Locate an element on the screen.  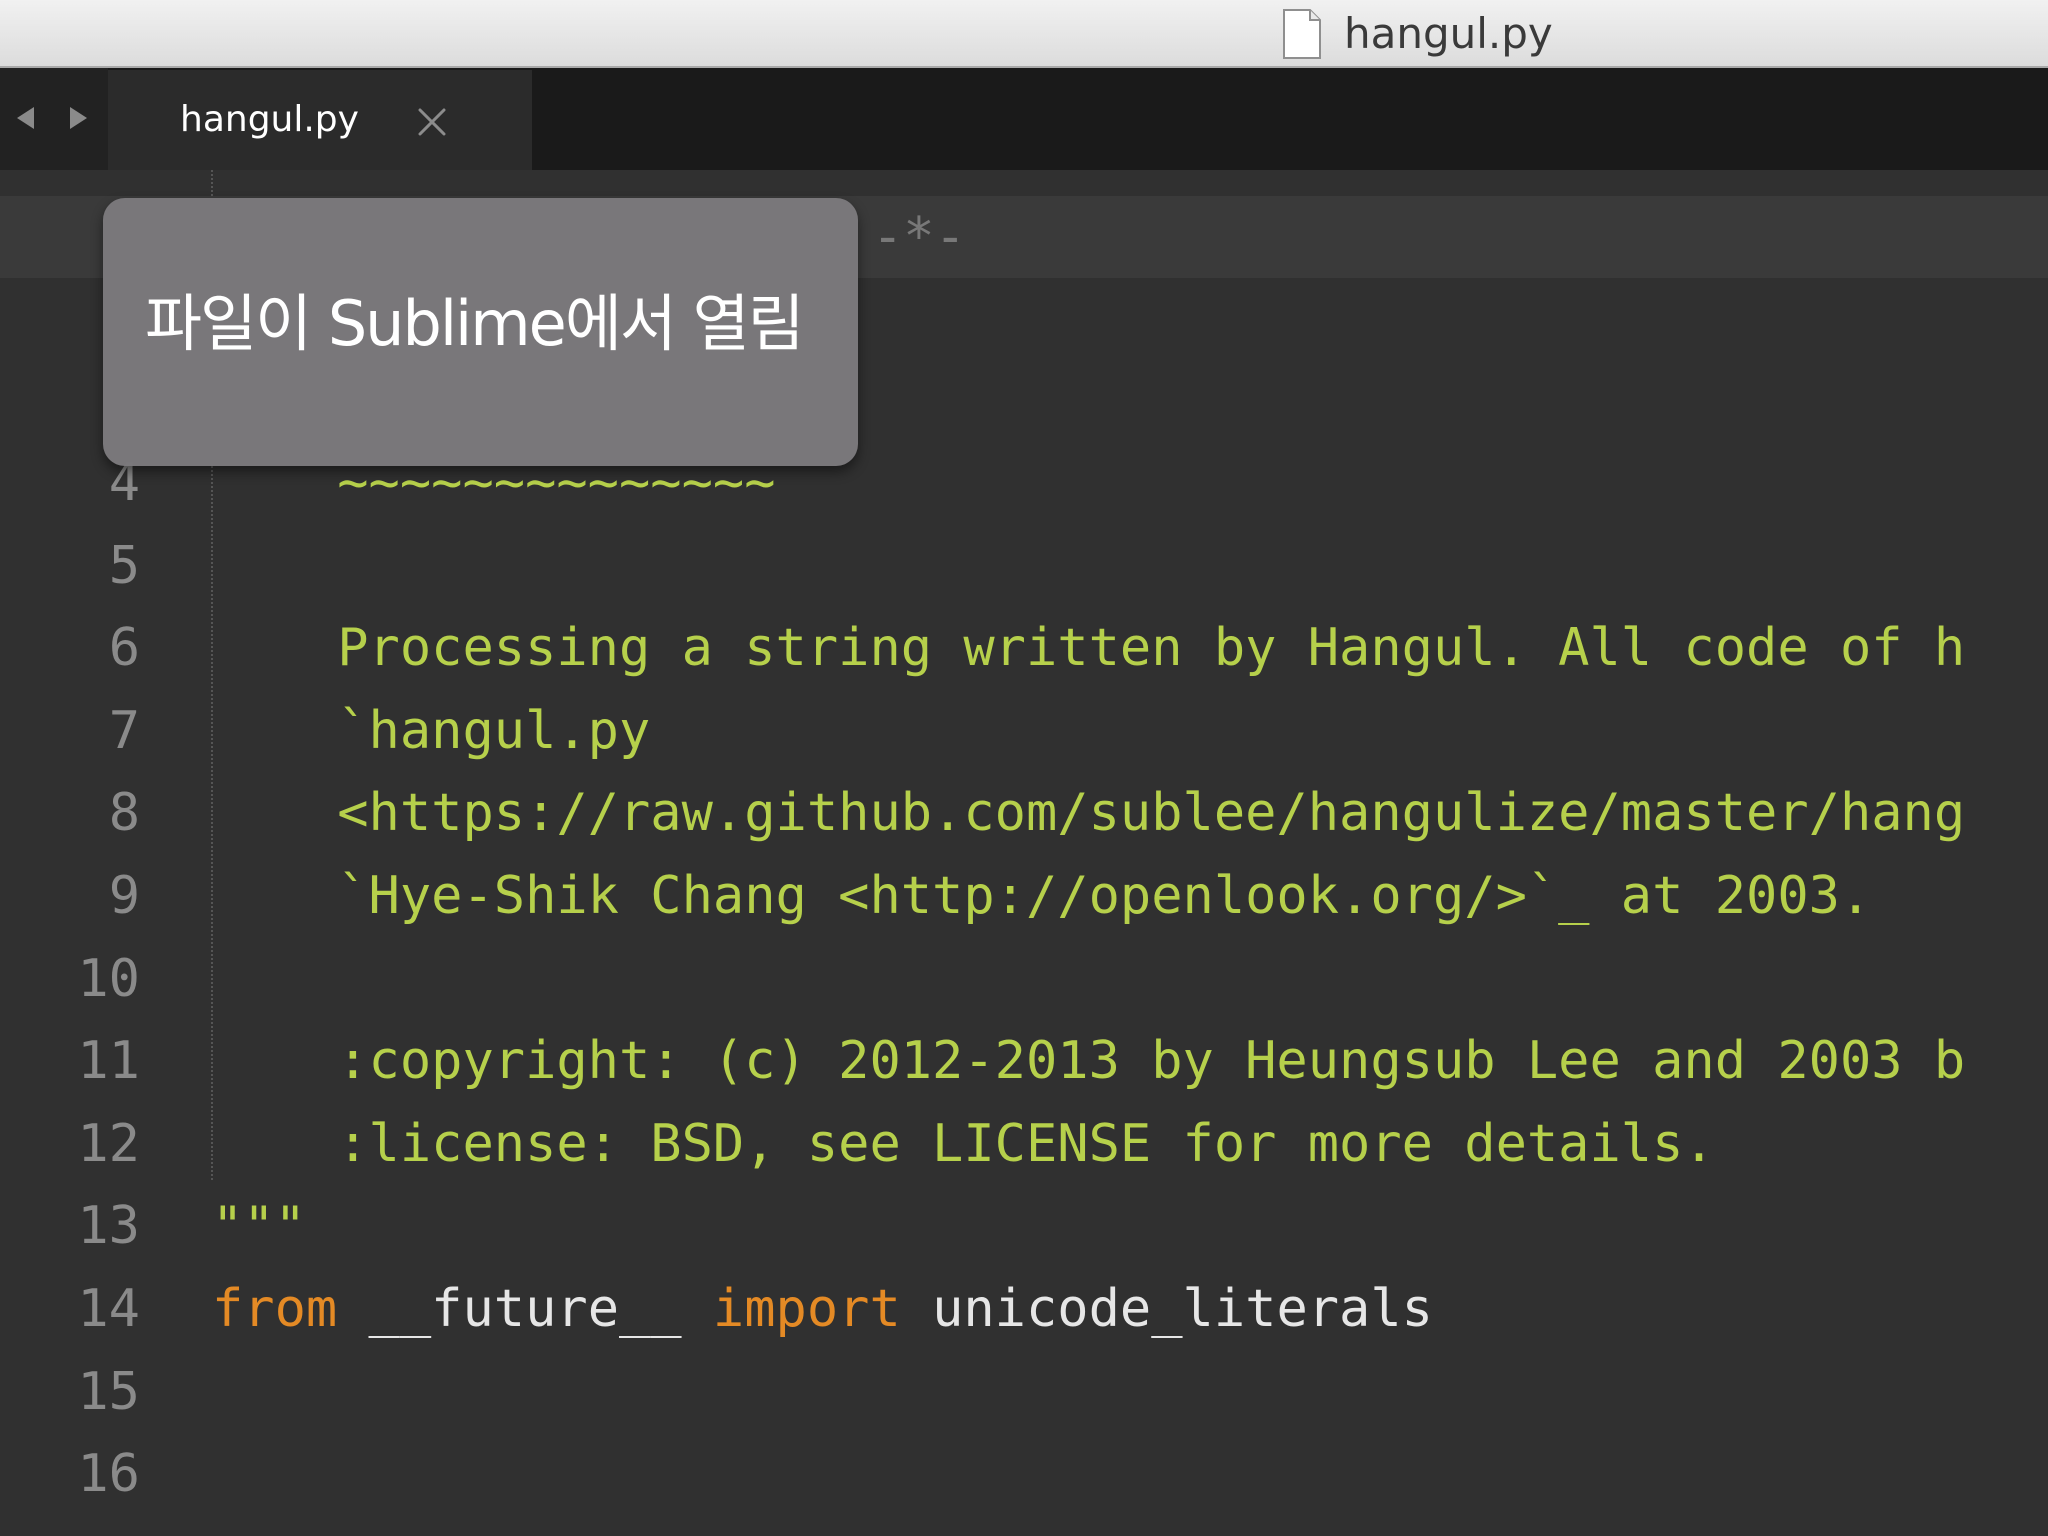
window-title: hangul.py is located at coordinates (1448, 33).